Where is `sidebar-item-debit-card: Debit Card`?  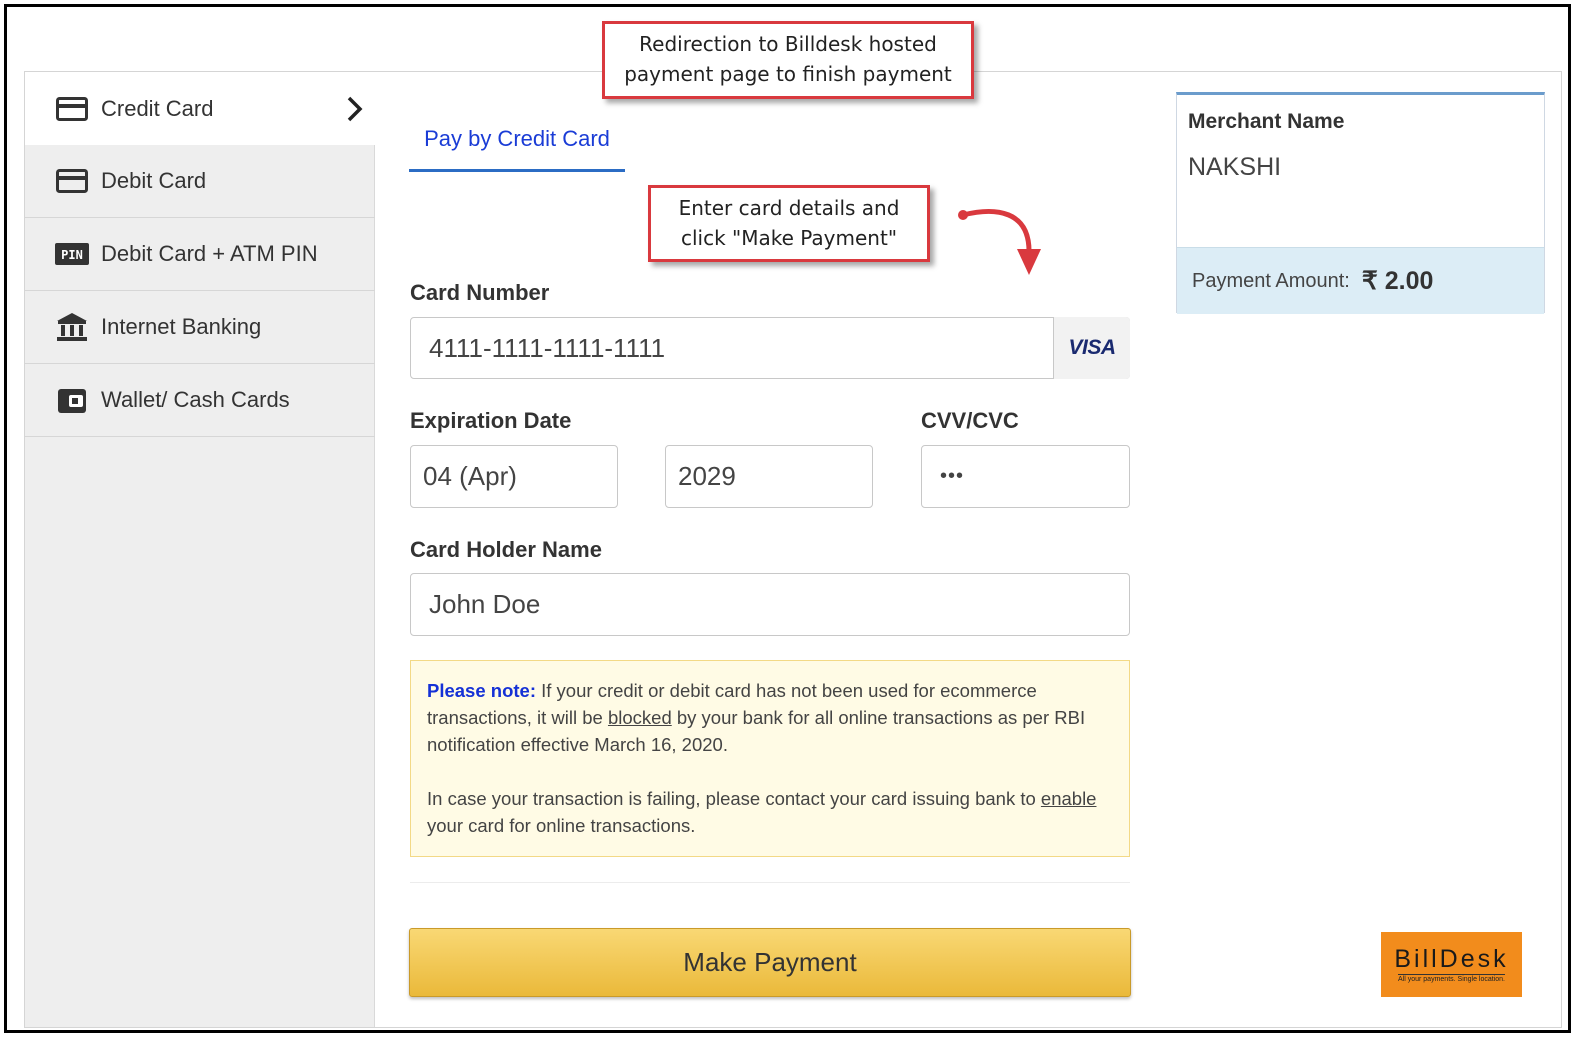 sidebar-item-debit-card: Debit Card is located at coordinates (200, 181).